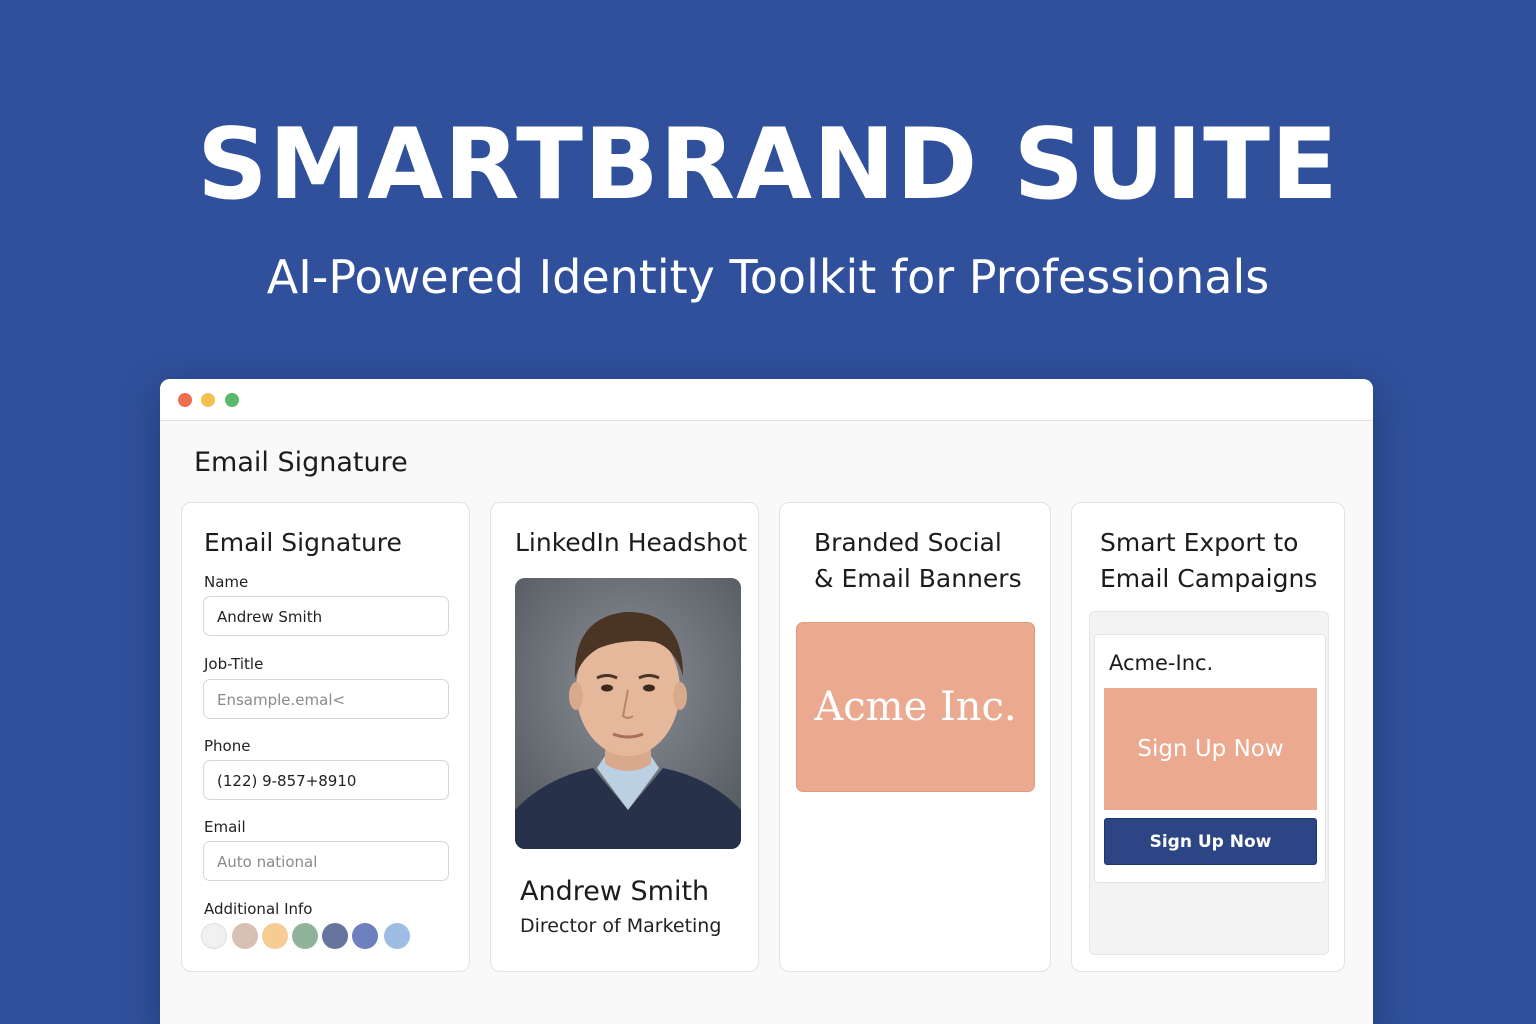  Describe the element at coordinates (631, 542) in the screenshot. I see `card-title: LinkedIn Headshot` at that location.